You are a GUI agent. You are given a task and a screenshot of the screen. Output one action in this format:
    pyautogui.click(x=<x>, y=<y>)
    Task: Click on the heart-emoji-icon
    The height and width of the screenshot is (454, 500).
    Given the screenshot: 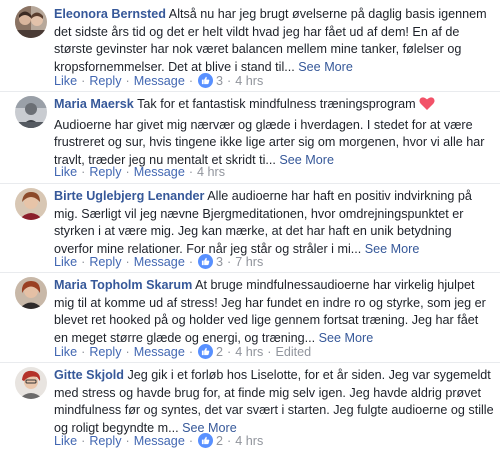 What is the action you would take?
    pyautogui.click(x=427, y=106)
    